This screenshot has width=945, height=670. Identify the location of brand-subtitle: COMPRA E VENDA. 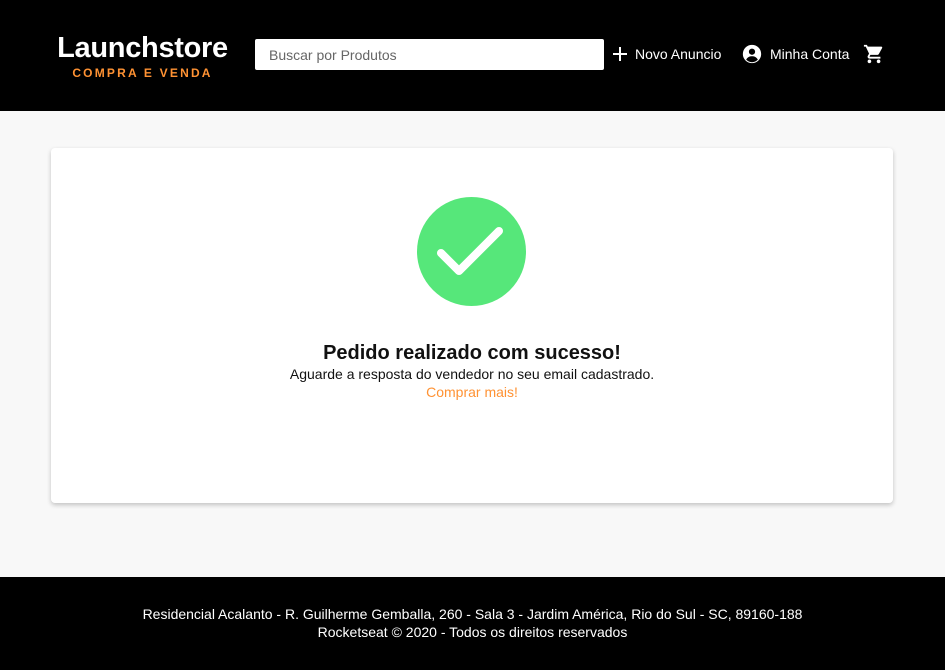
(142, 73).